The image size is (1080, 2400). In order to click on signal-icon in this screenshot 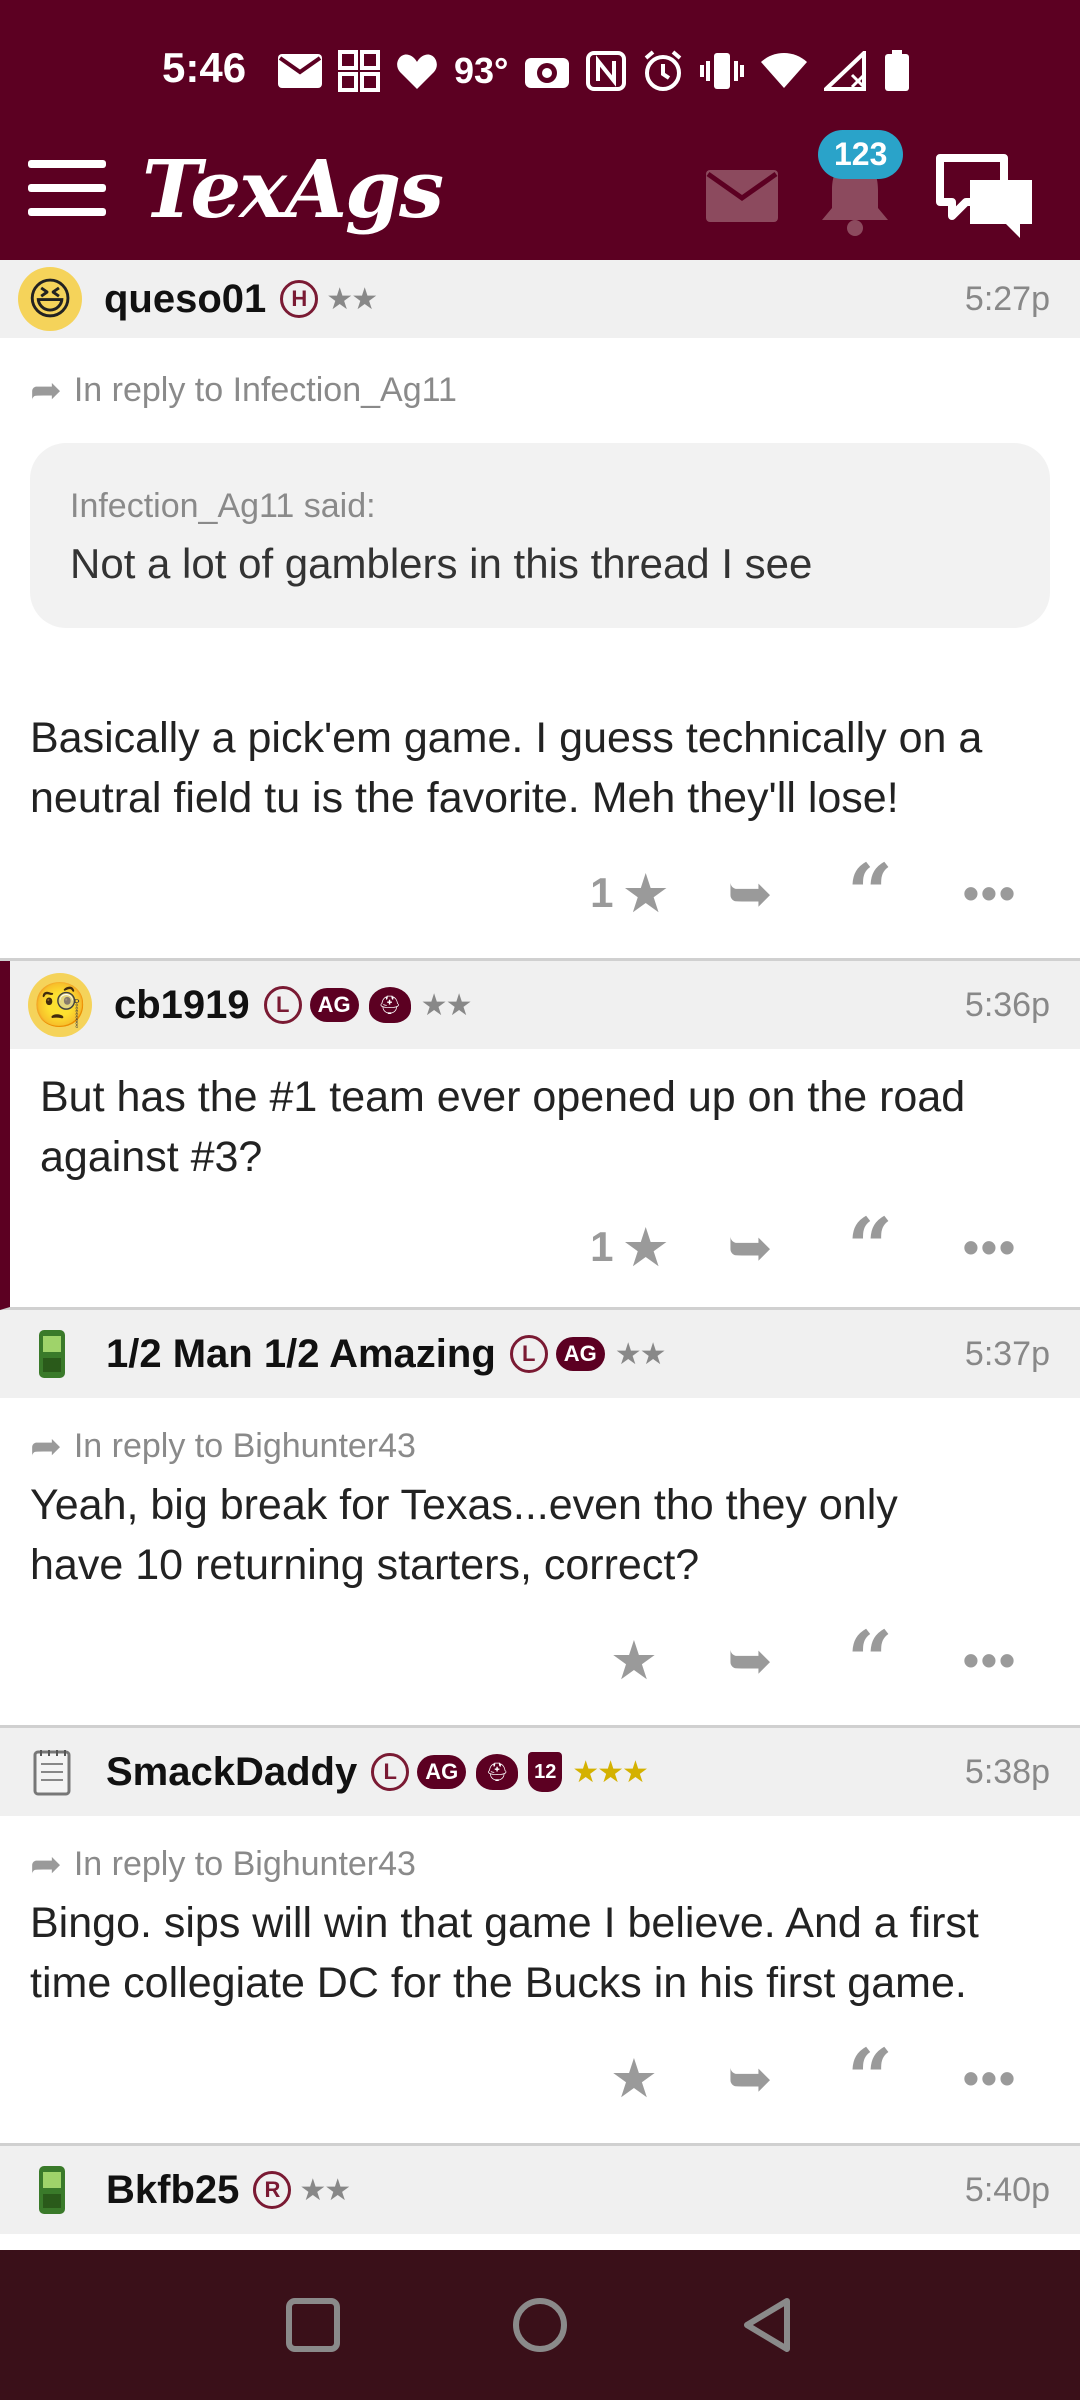, I will do `click(846, 71)`.